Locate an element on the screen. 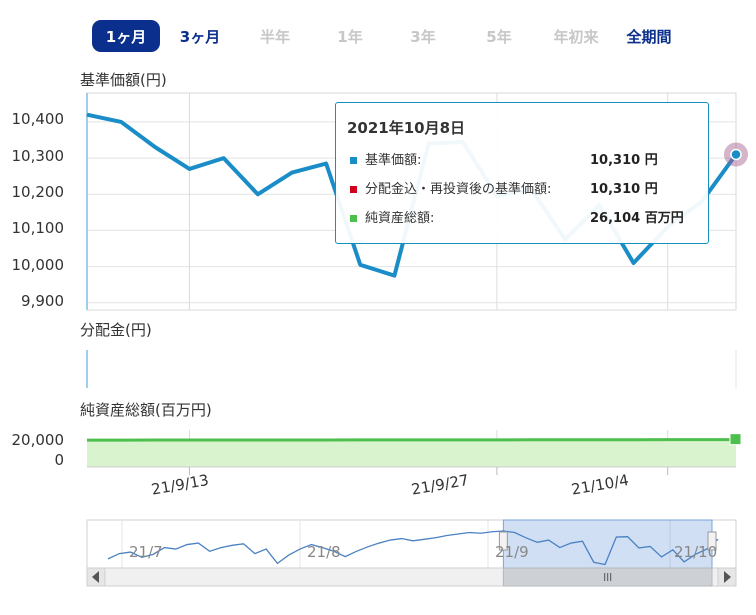 The width and height of the screenshot is (756, 615). navigator-label: 21/10 is located at coordinates (696, 552).